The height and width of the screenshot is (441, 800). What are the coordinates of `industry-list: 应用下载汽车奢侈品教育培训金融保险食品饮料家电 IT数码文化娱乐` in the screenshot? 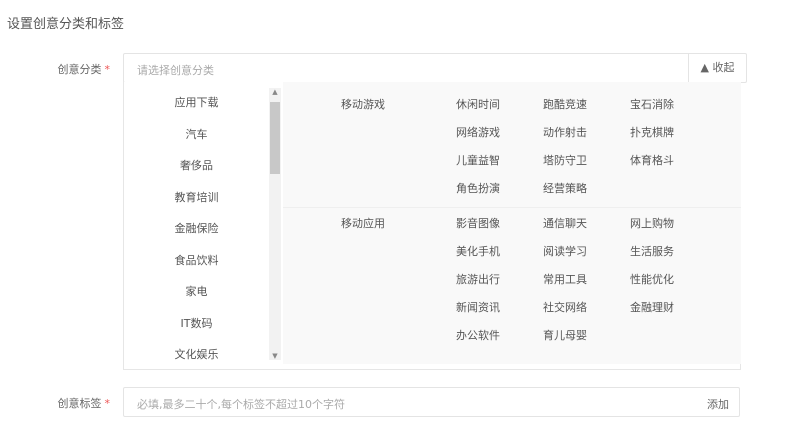 It's located at (203, 226).